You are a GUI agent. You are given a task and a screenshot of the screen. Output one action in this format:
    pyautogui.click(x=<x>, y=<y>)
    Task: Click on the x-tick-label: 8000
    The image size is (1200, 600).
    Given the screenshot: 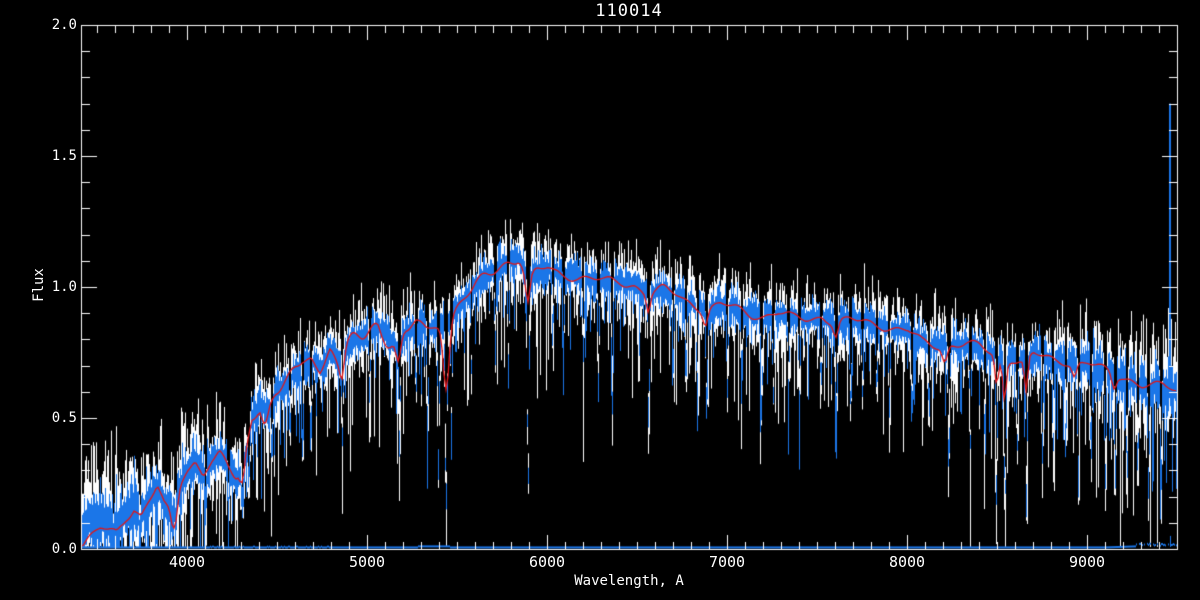 What is the action you would take?
    pyautogui.click(x=907, y=562)
    